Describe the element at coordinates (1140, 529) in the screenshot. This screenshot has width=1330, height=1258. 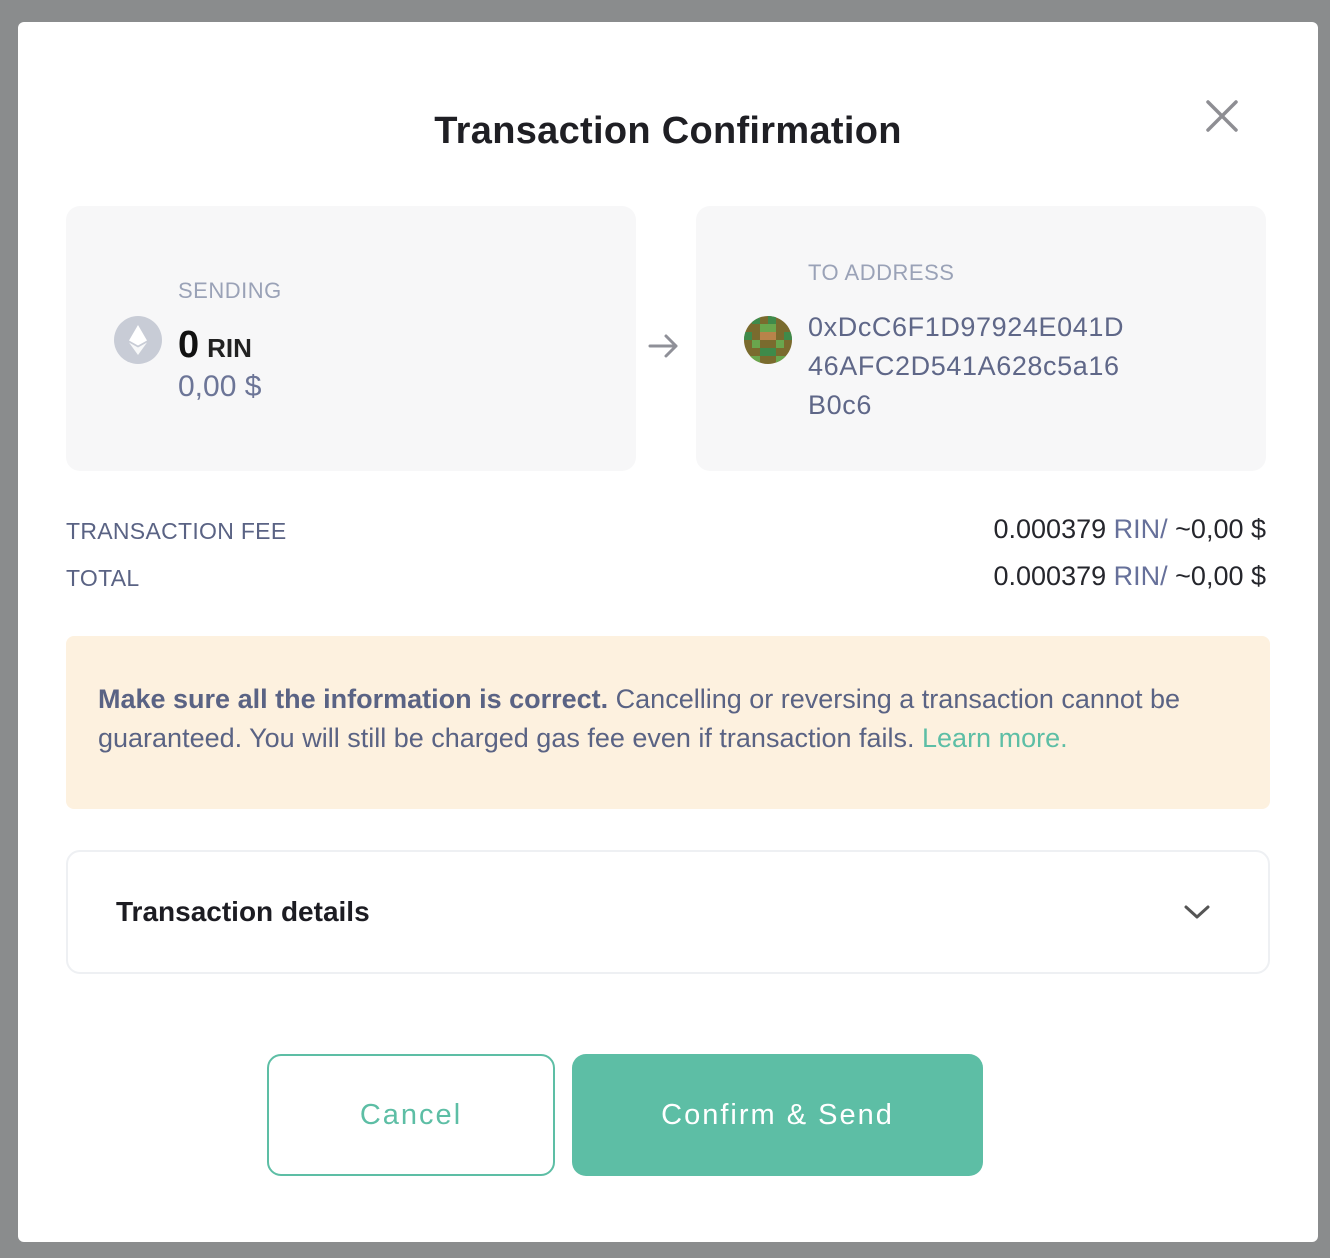
I see `fee-unit: RIN/` at that location.